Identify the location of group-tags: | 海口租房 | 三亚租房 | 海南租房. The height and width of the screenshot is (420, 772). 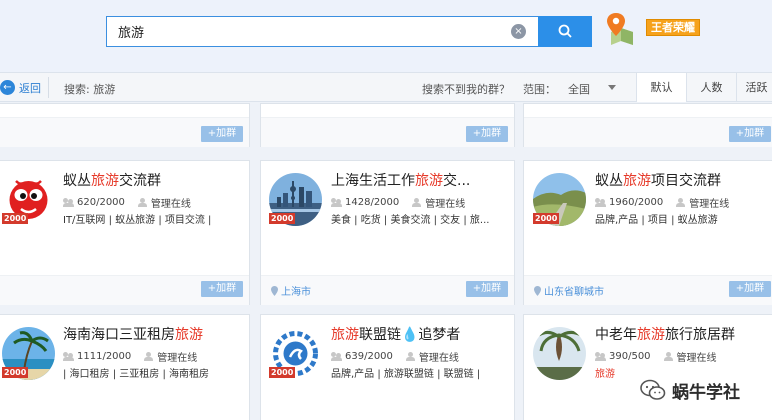
(136, 374).